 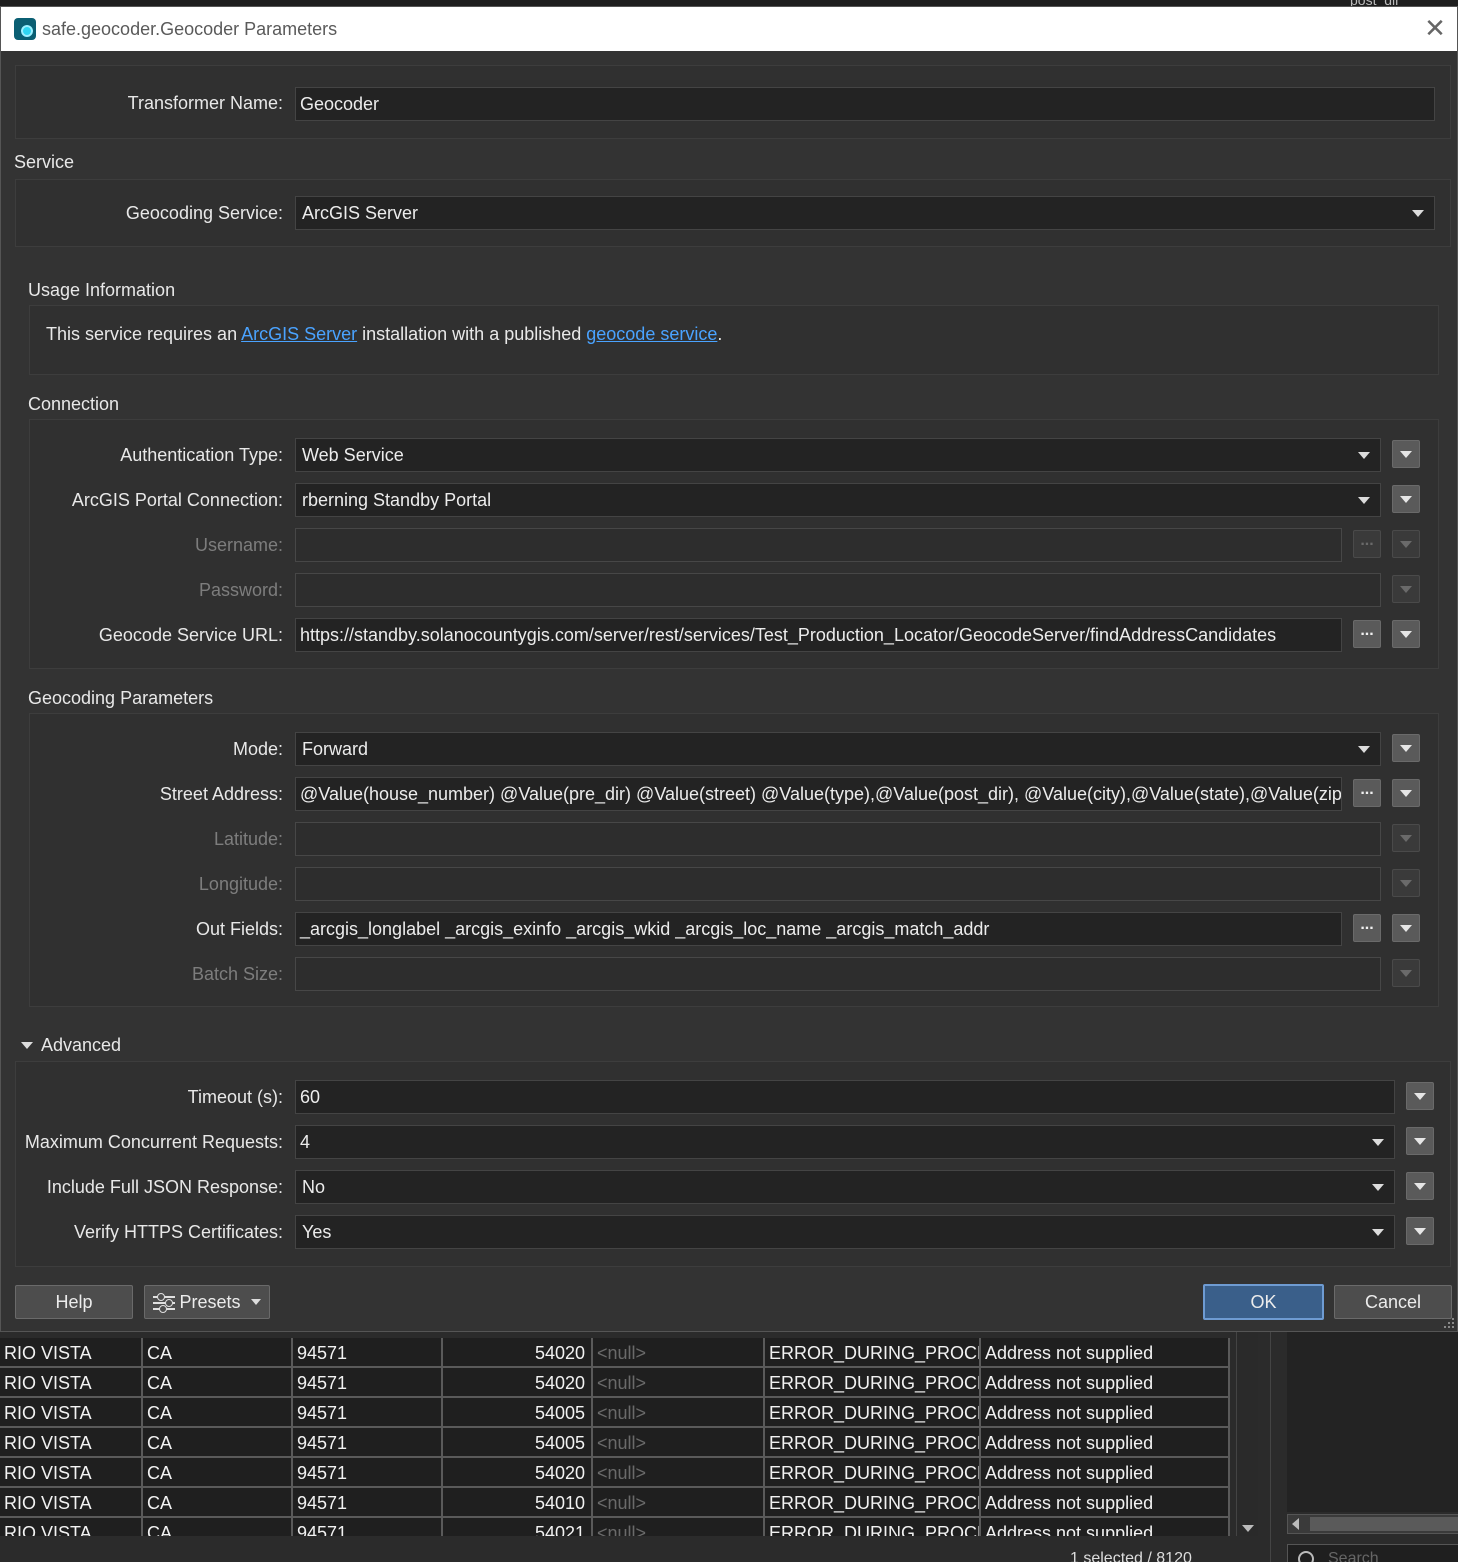 I want to click on geocode-service-link: geocode service, so click(x=651, y=334).